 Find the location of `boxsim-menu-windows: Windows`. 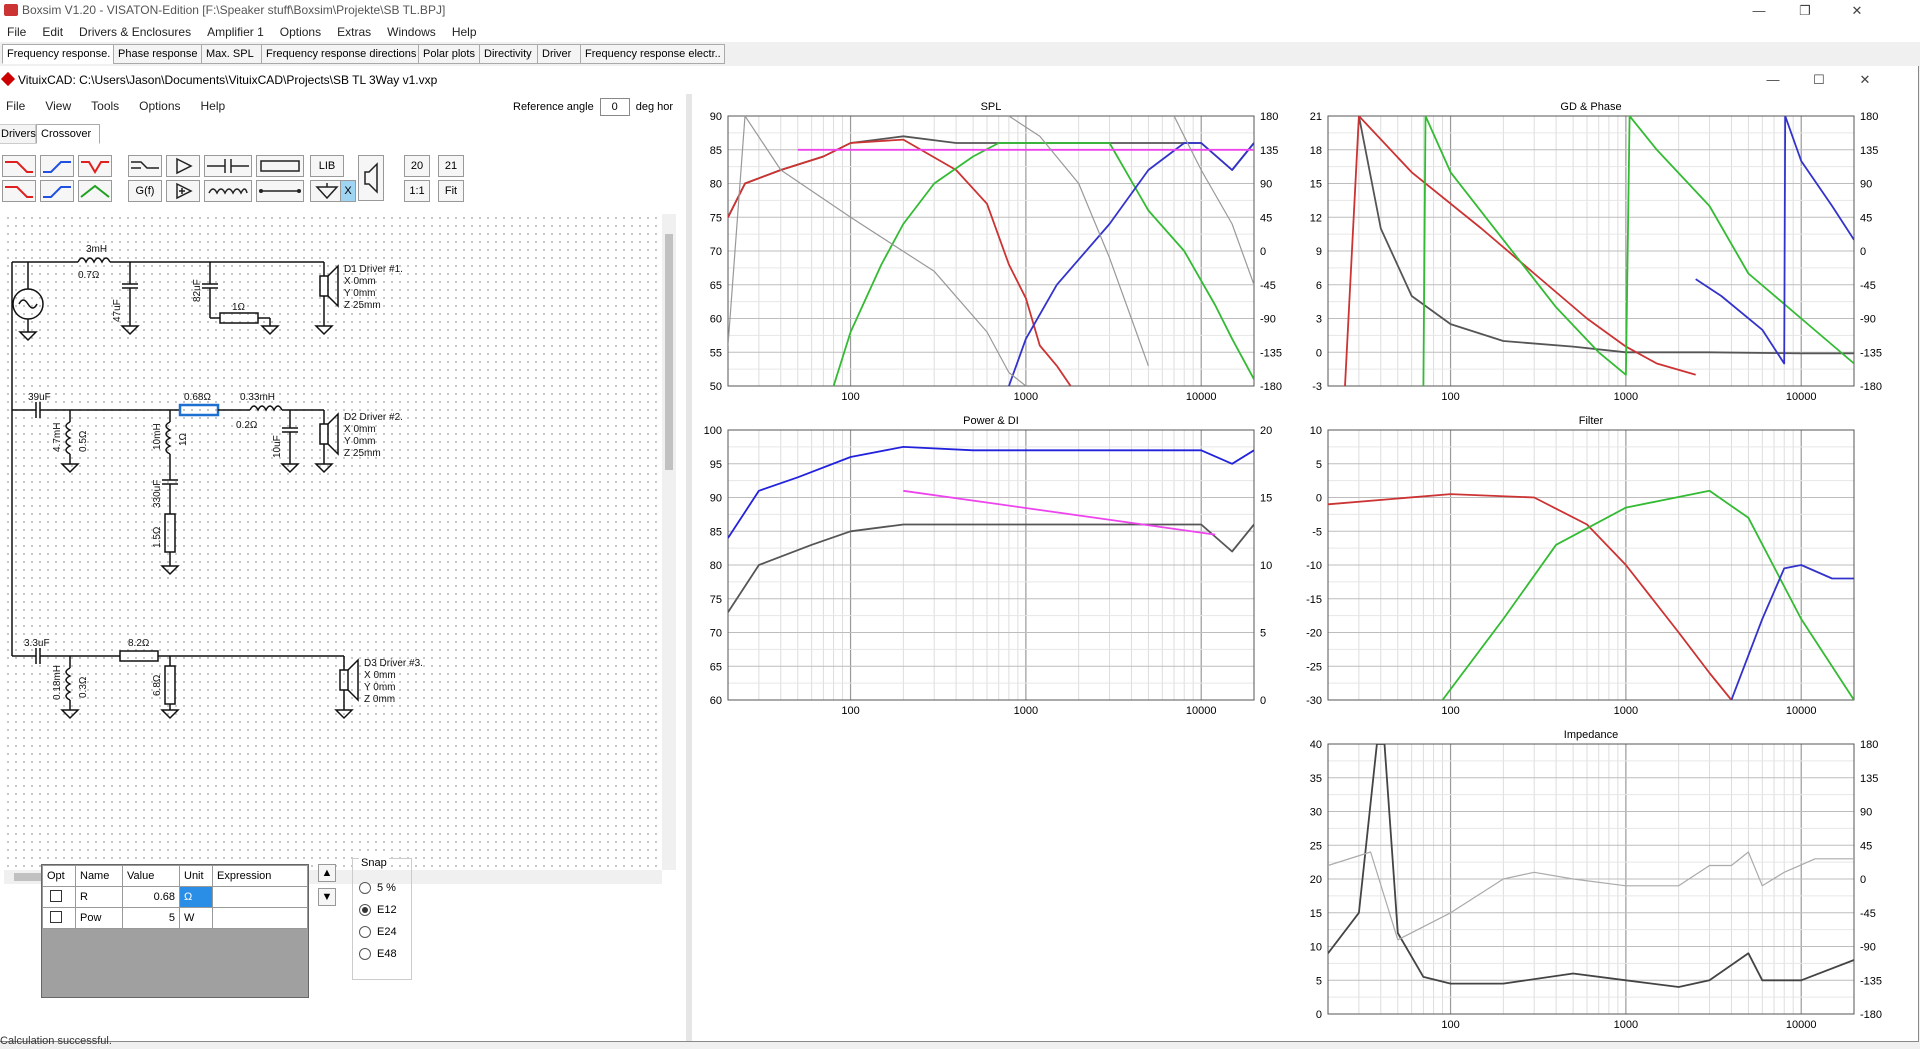

boxsim-menu-windows: Windows is located at coordinates (412, 30).